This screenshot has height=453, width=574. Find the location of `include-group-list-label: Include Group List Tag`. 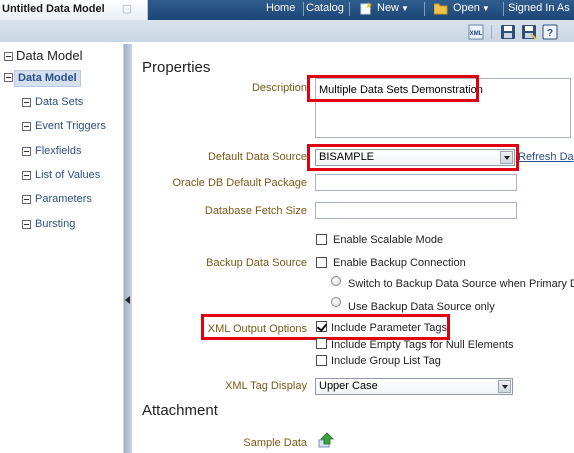

include-group-list-label: Include Group List Tag is located at coordinates (386, 361).